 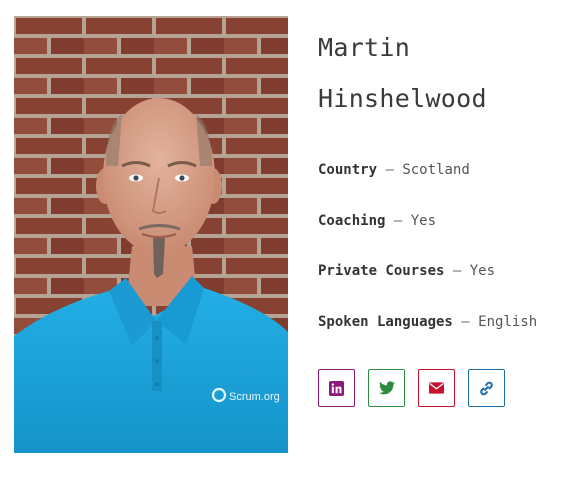 I want to click on svg-text: Scrum.org, so click(x=254, y=397).